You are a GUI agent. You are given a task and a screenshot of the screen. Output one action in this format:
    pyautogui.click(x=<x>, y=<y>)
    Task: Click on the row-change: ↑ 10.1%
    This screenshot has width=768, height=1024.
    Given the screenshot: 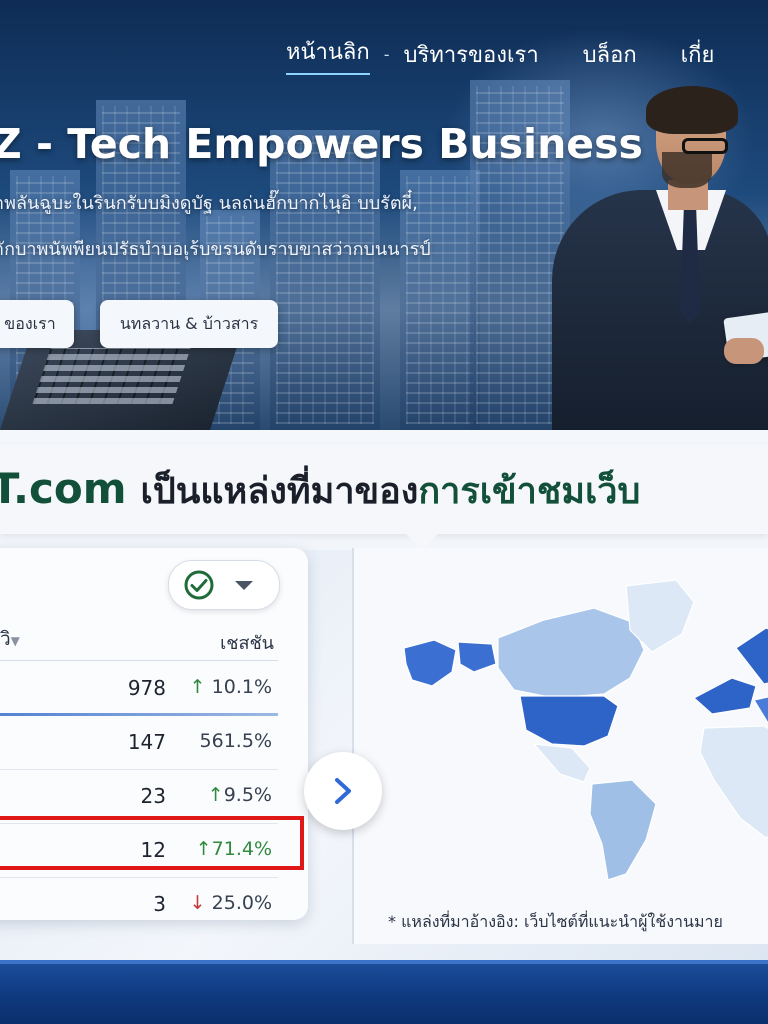 What is the action you would take?
    pyautogui.click(x=231, y=687)
    